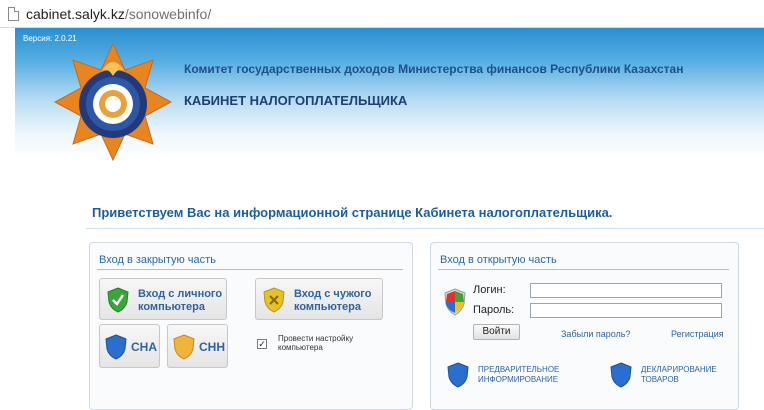  Describe the element at coordinates (496, 332) in the screenshot. I see `login-button: Войти` at that location.